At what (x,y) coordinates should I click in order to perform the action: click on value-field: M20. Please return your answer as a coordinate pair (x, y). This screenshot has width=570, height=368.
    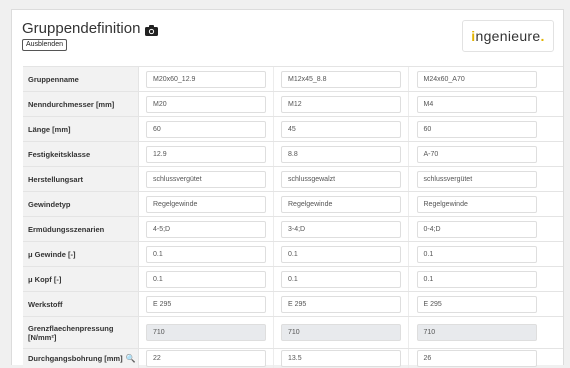
    Looking at the image, I should click on (206, 104).